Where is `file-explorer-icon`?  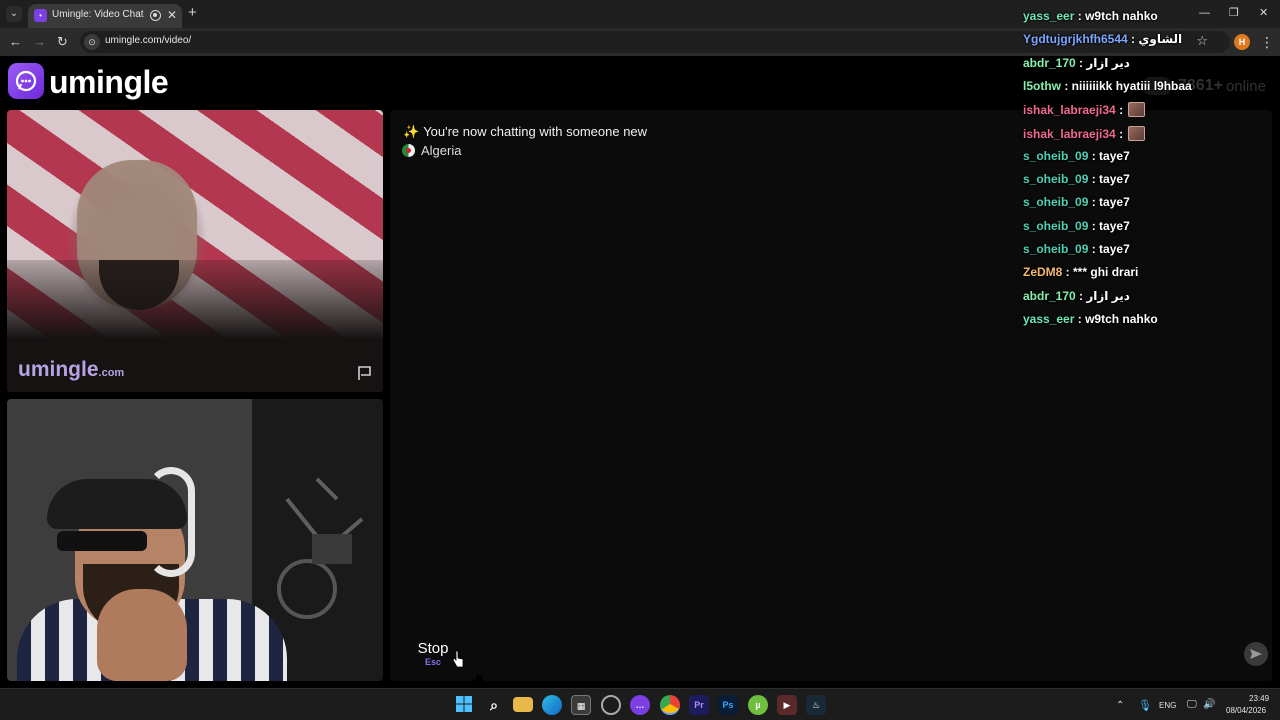
file-explorer-icon is located at coordinates (523, 704).